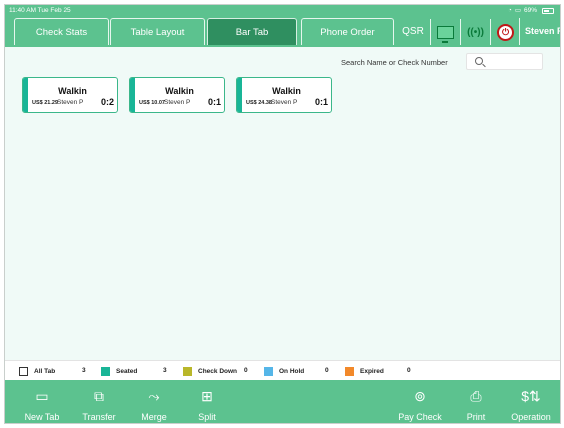 This screenshot has width=564, height=428. I want to click on monitor-button, so click(445, 32).